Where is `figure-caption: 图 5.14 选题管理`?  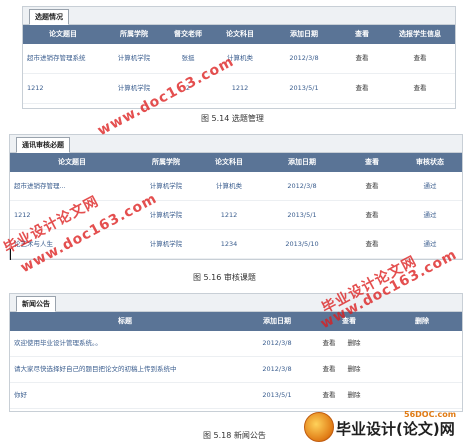 figure-caption: 图 5.14 选题管理 is located at coordinates (232, 118).